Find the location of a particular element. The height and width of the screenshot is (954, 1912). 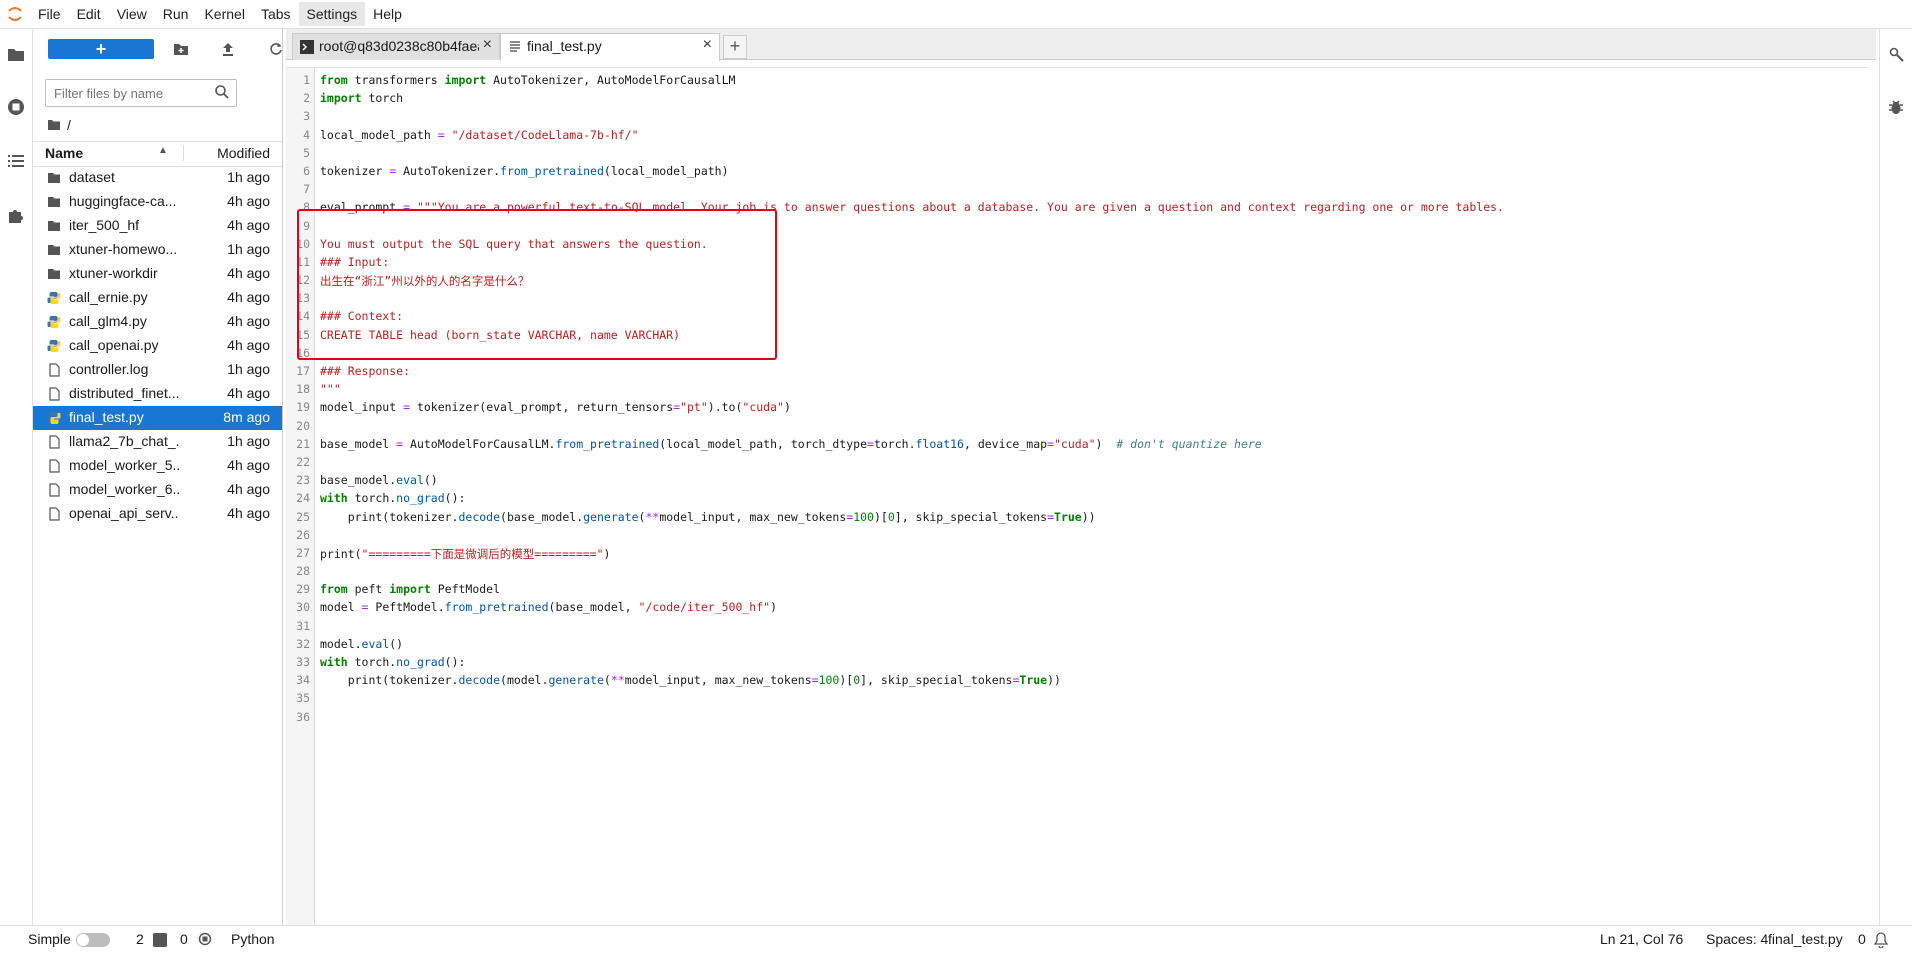

bell-icon is located at coordinates (1881, 941).